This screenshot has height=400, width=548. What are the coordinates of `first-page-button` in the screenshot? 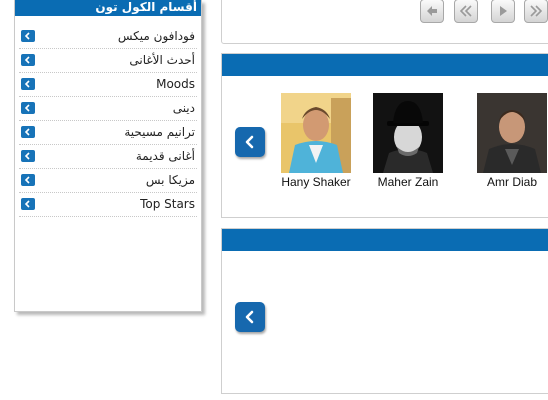 It's located at (466, 11).